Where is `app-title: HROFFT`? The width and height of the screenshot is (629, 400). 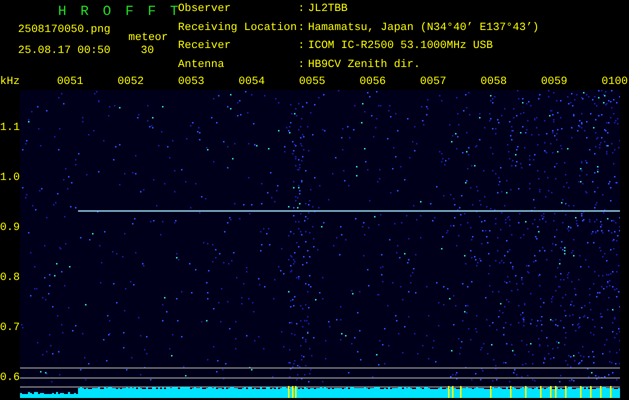 app-title: HROFFT is located at coordinates (117, 12).